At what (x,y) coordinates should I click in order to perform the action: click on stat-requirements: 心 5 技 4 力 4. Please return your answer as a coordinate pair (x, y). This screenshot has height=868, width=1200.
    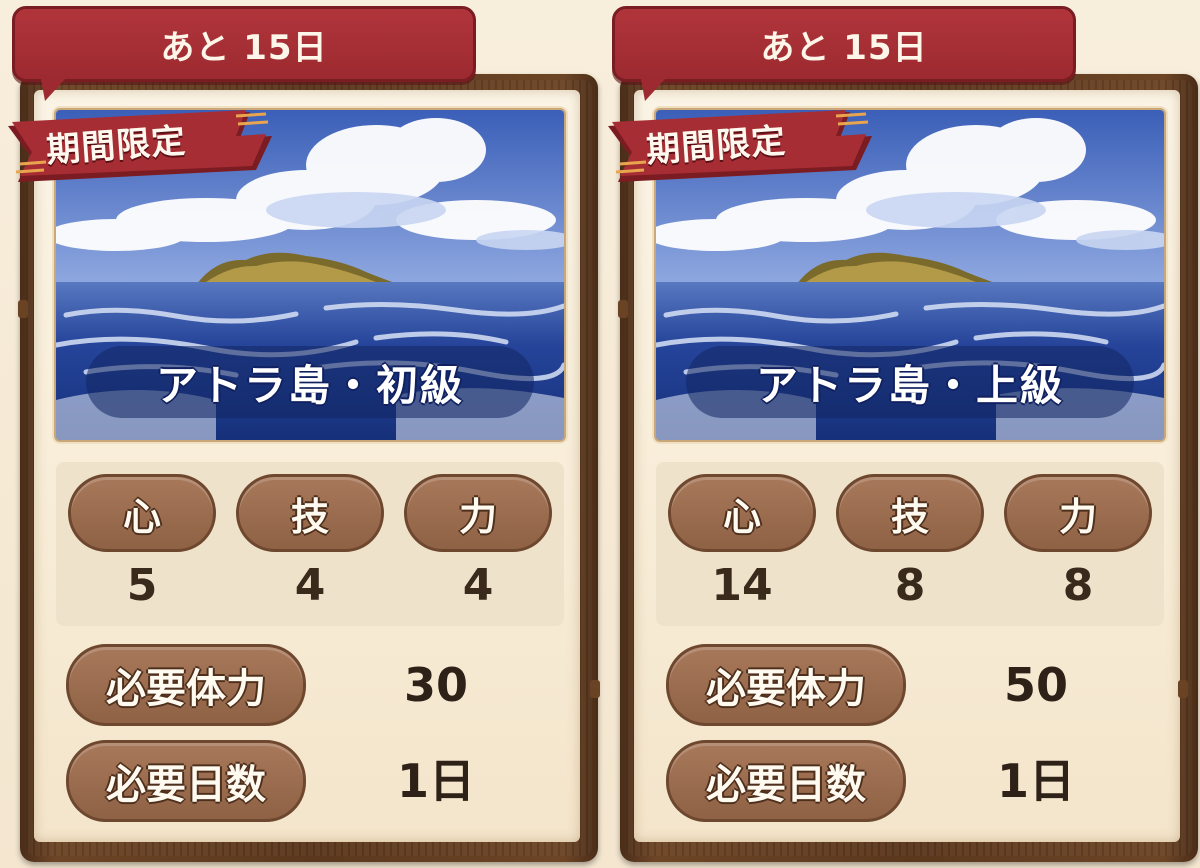
    Looking at the image, I should click on (310, 544).